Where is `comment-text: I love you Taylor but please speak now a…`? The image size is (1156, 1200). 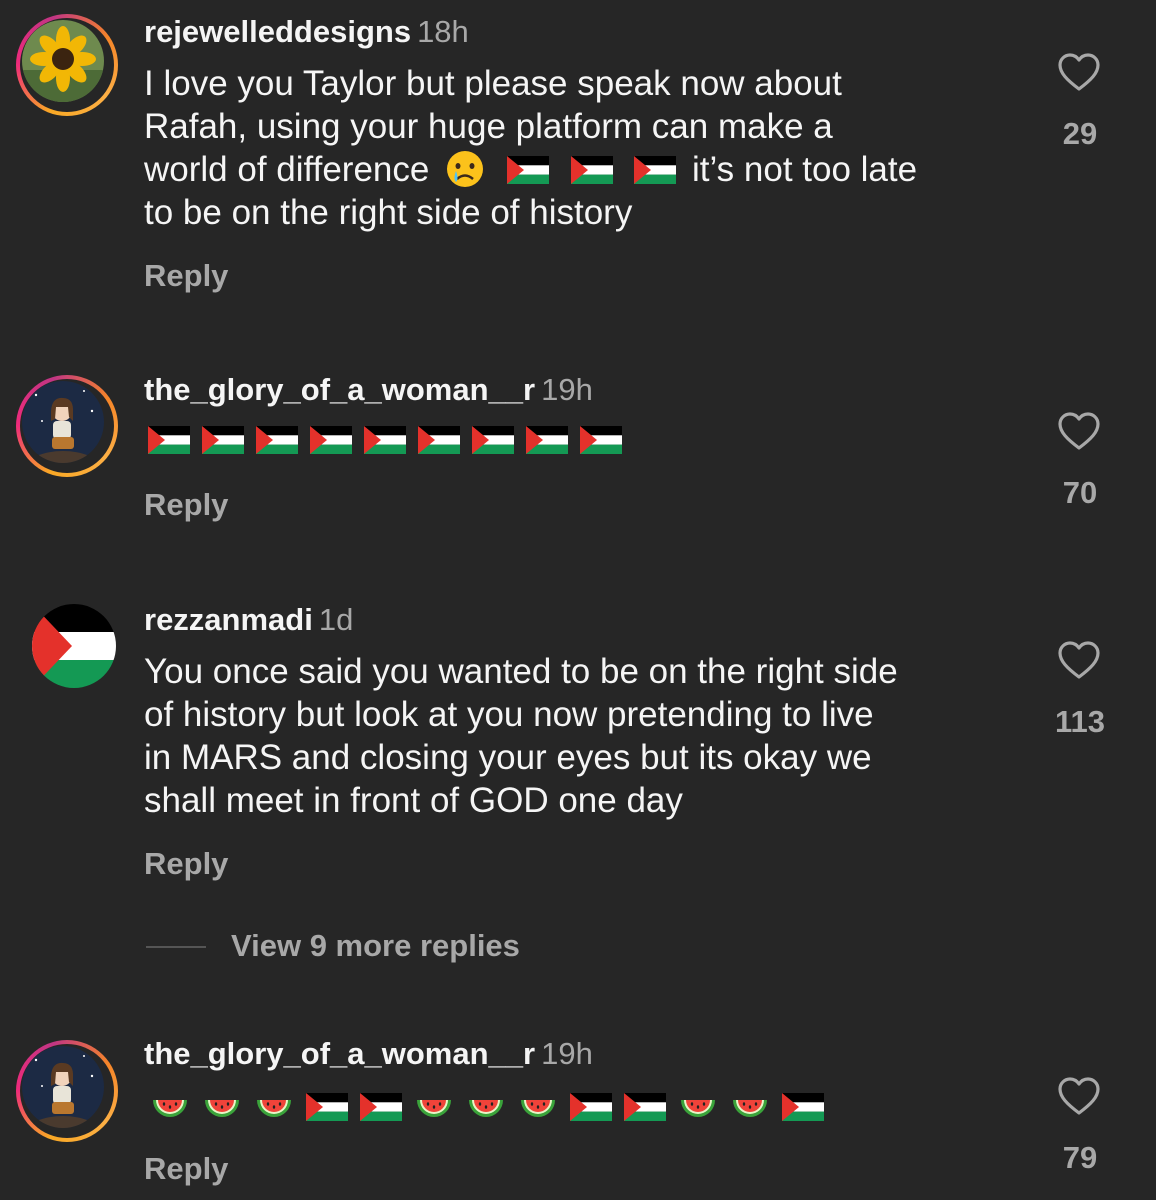 comment-text: I love you Taylor but please speak now a… is located at coordinates (531, 148).